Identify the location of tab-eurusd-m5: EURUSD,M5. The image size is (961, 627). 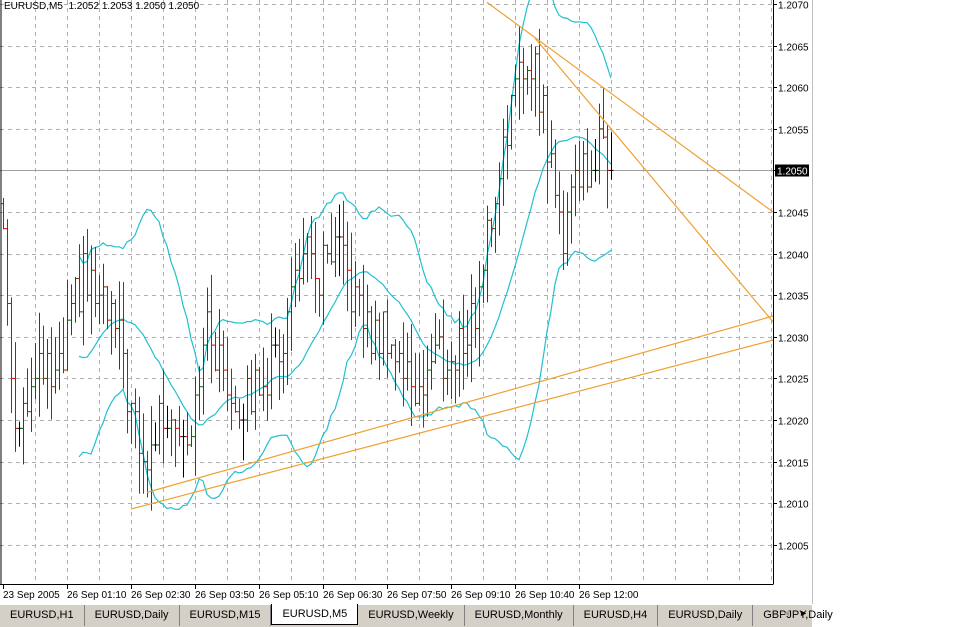
(315, 614).